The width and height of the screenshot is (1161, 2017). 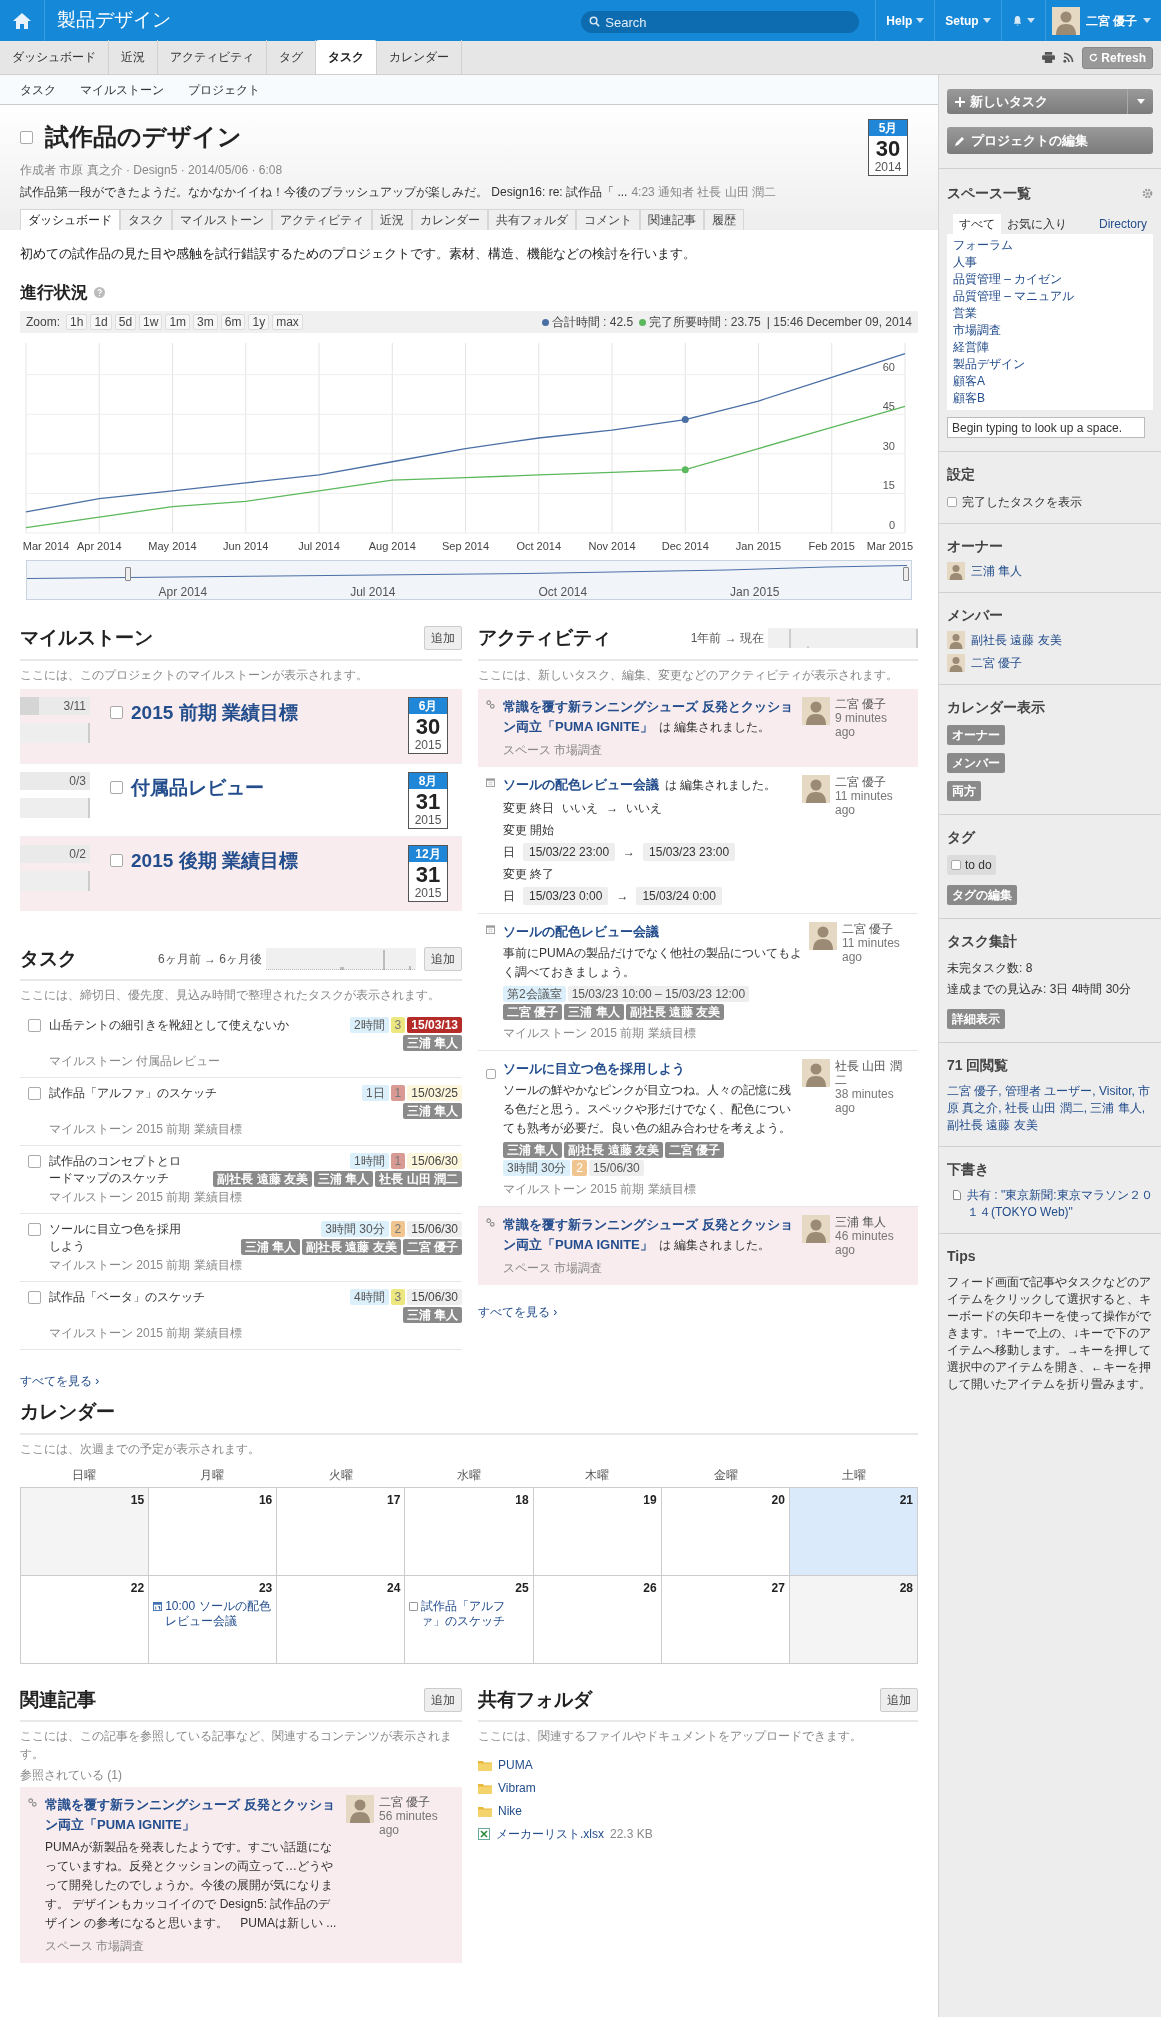 I want to click on nav-tab: ダッシュボード, so click(x=54, y=57).